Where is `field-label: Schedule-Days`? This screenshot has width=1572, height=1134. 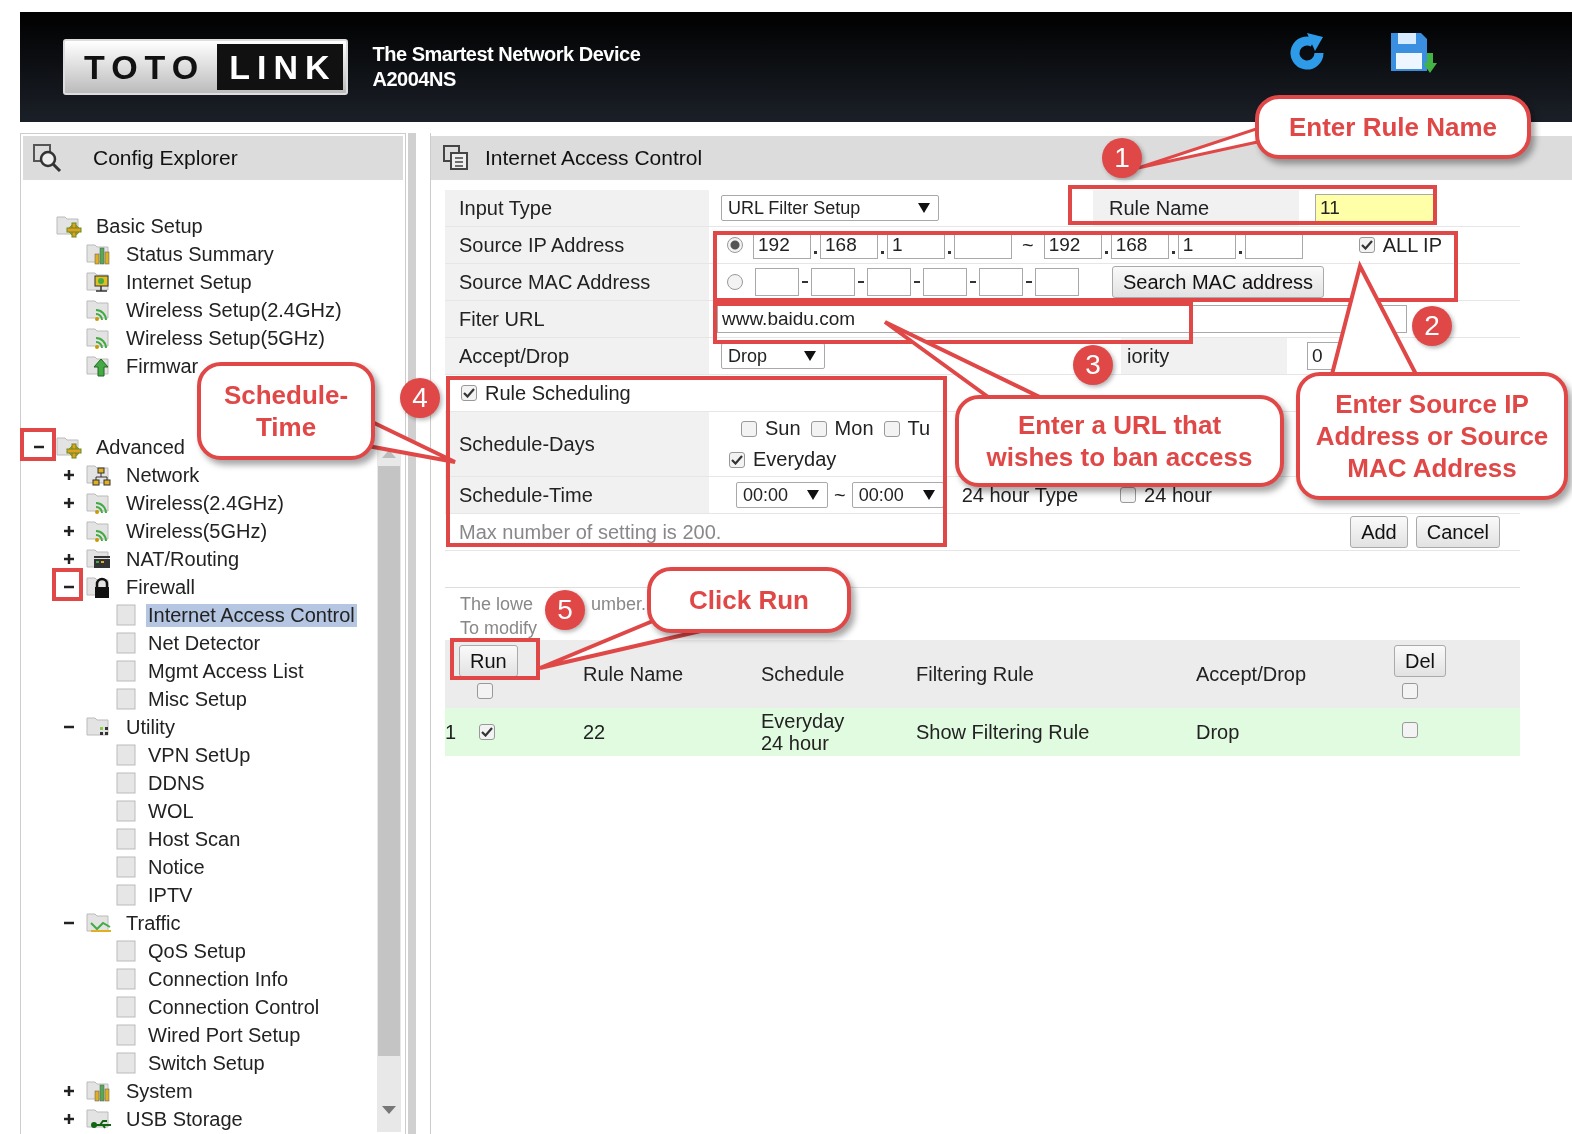
field-label: Schedule-Days is located at coordinates (577, 444).